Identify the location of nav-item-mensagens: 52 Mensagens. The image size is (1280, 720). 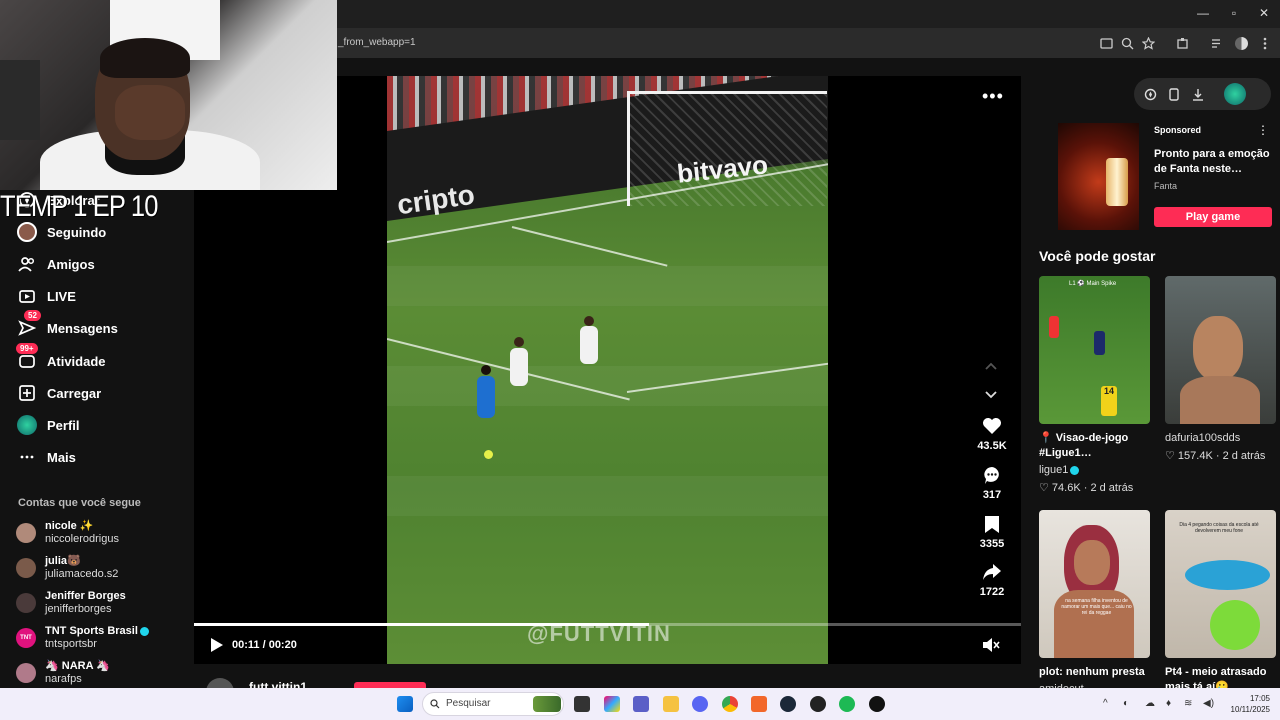
(67, 325).